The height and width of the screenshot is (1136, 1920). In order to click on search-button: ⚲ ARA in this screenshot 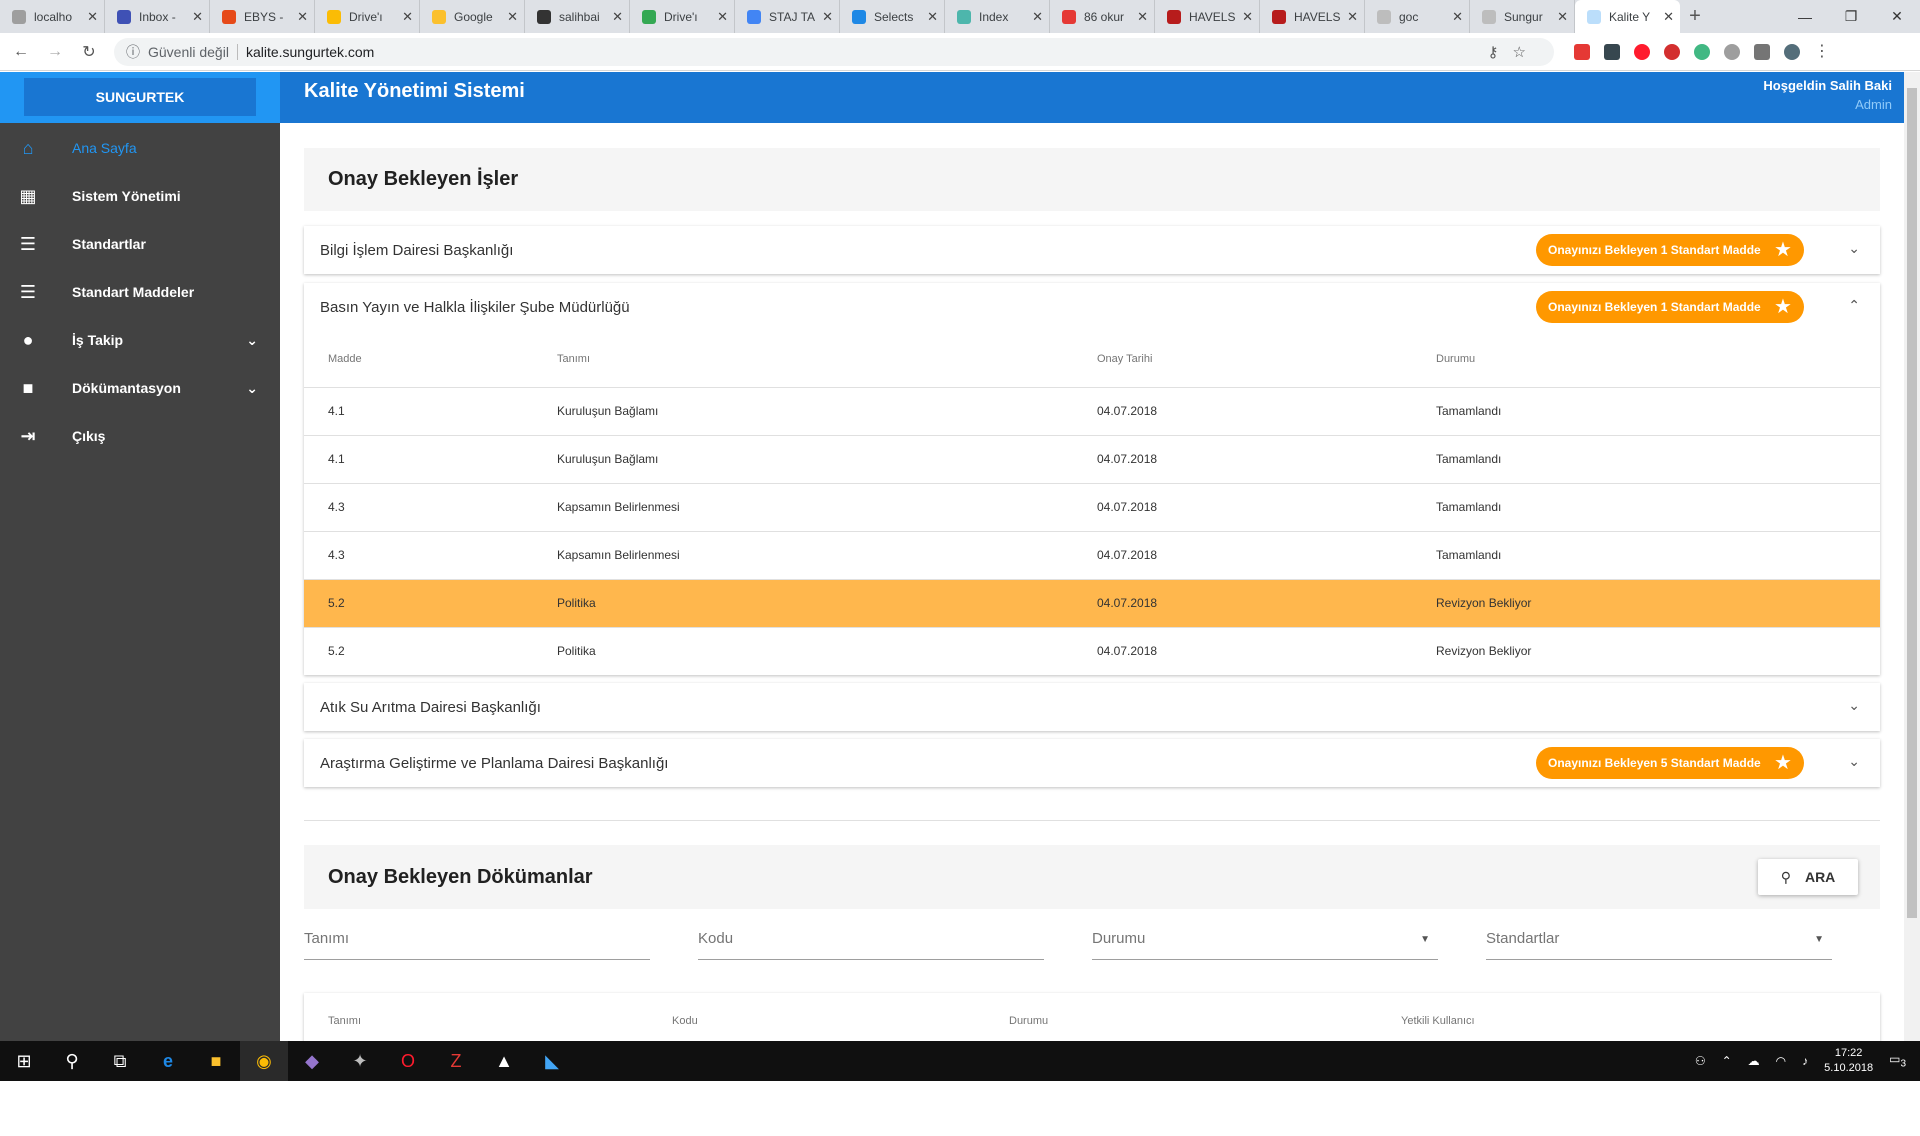, I will do `click(1808, 877)`.